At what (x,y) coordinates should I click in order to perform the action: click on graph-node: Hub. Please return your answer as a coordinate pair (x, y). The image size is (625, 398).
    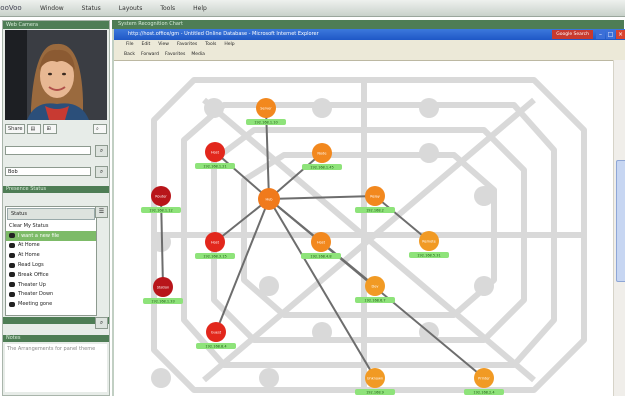
    Looking at the image, I should click on (269, 199).